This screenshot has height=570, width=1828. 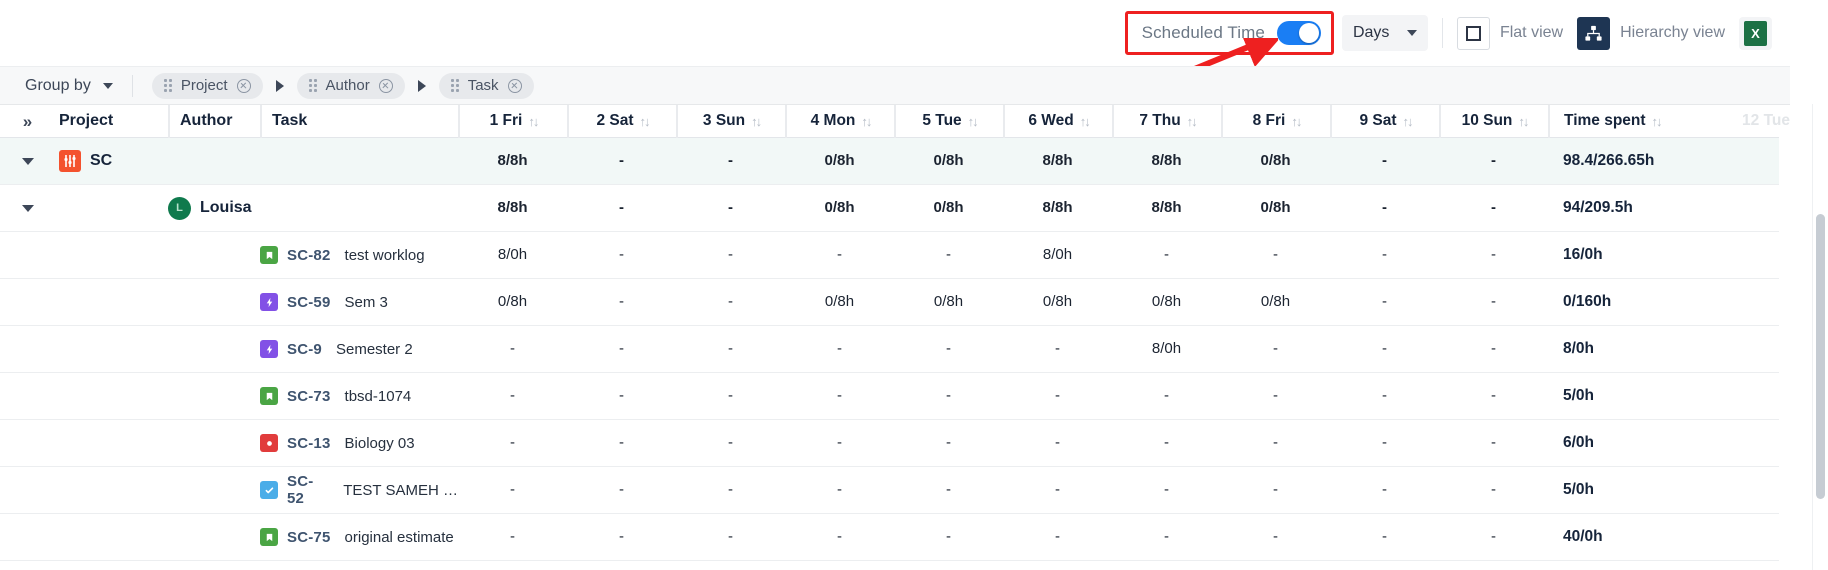 I want to click on task-cell: SC-9 Semester 2, so click(x=359, y=349).